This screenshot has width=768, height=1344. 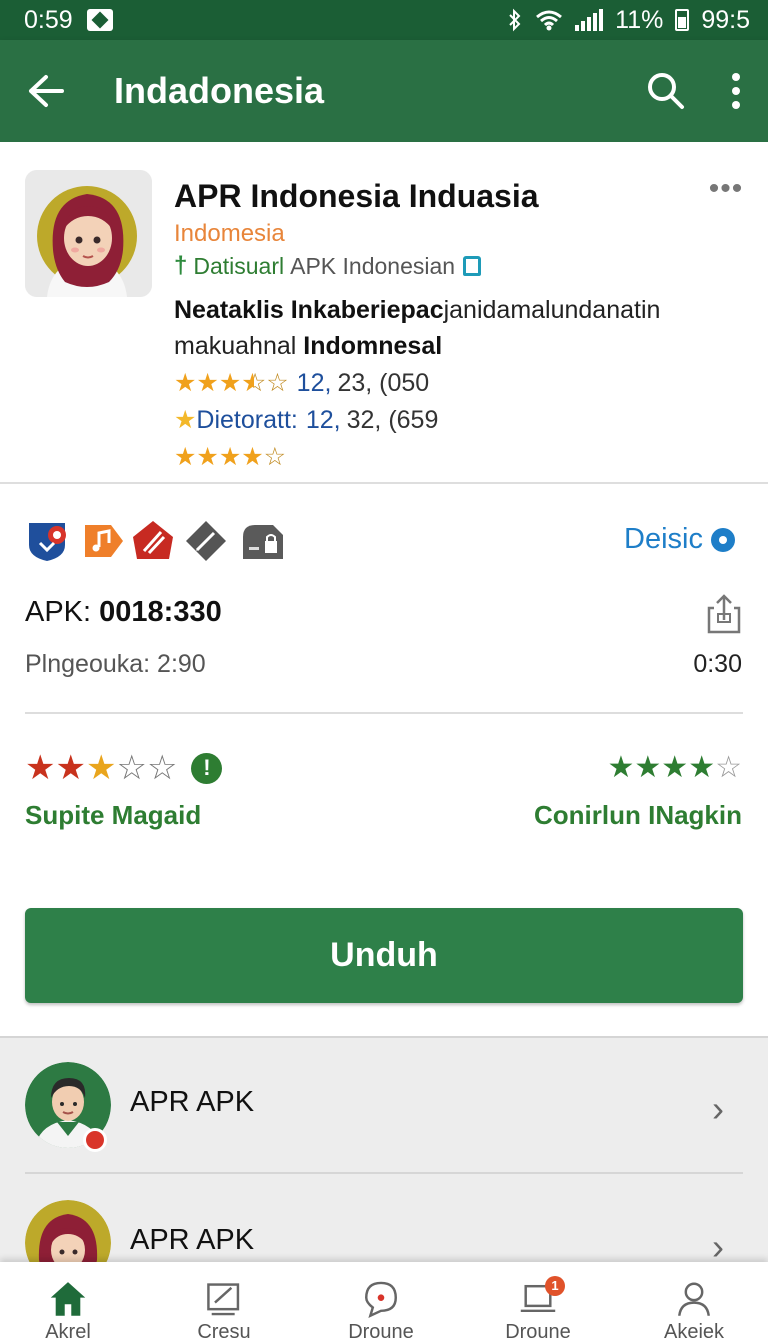 I want to click on nav-item-profile: Akeiek, so click(x=692, y=1303).